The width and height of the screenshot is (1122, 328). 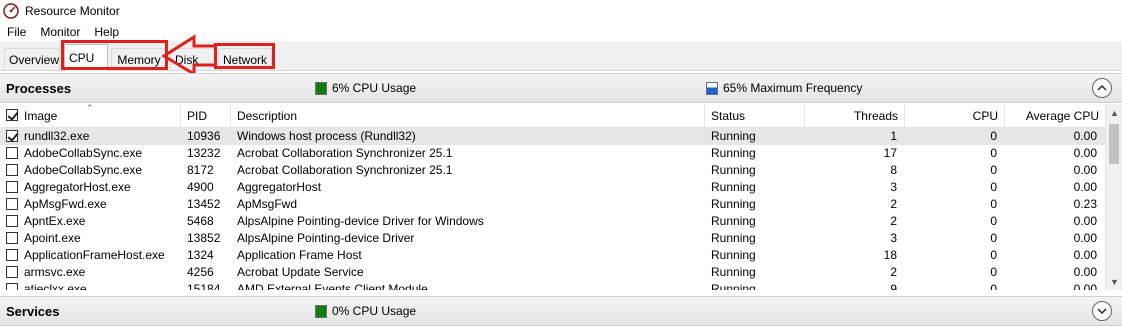 I want to click on services-header: Services 0% CPU Usage, so click(x=561, y=311).